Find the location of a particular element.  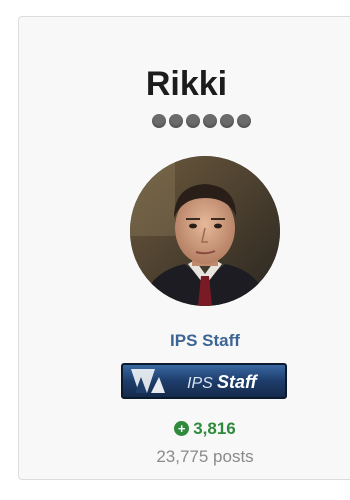

reputation-count: 3,816 is located at coordinates (214, 428).